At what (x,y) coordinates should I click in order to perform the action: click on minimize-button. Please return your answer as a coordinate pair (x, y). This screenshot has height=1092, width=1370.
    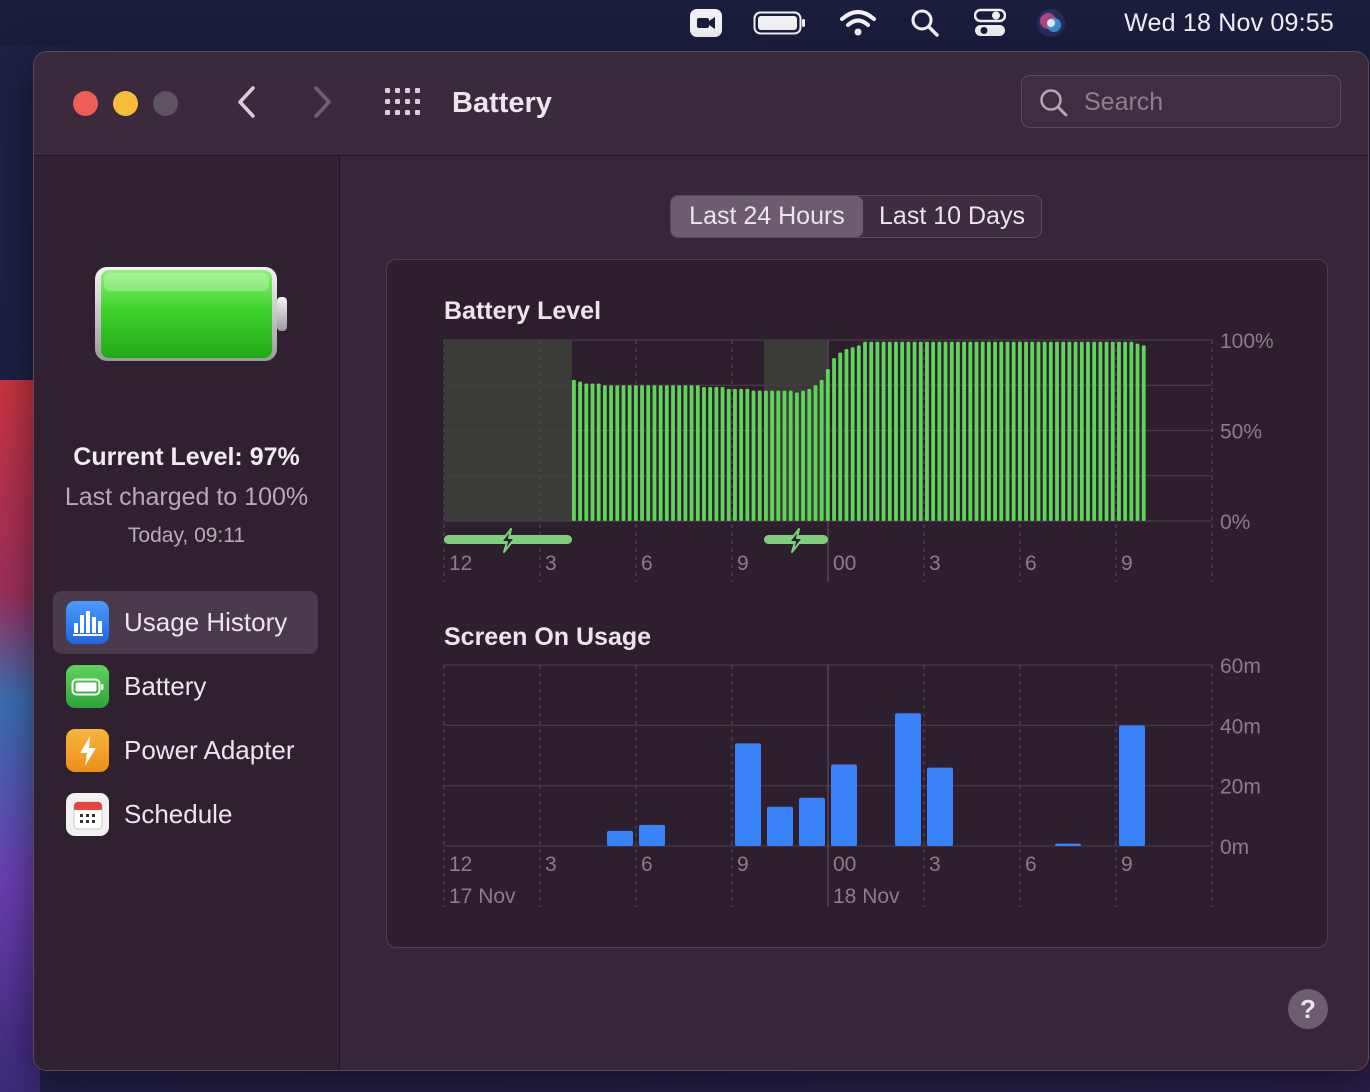
    Looking at the image, I should click on (125, 103).